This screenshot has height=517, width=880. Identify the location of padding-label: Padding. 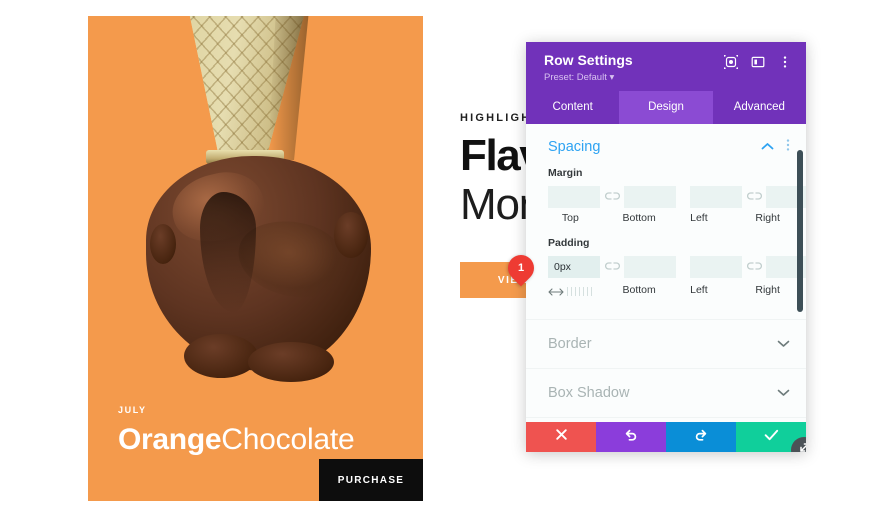
(569, 242).